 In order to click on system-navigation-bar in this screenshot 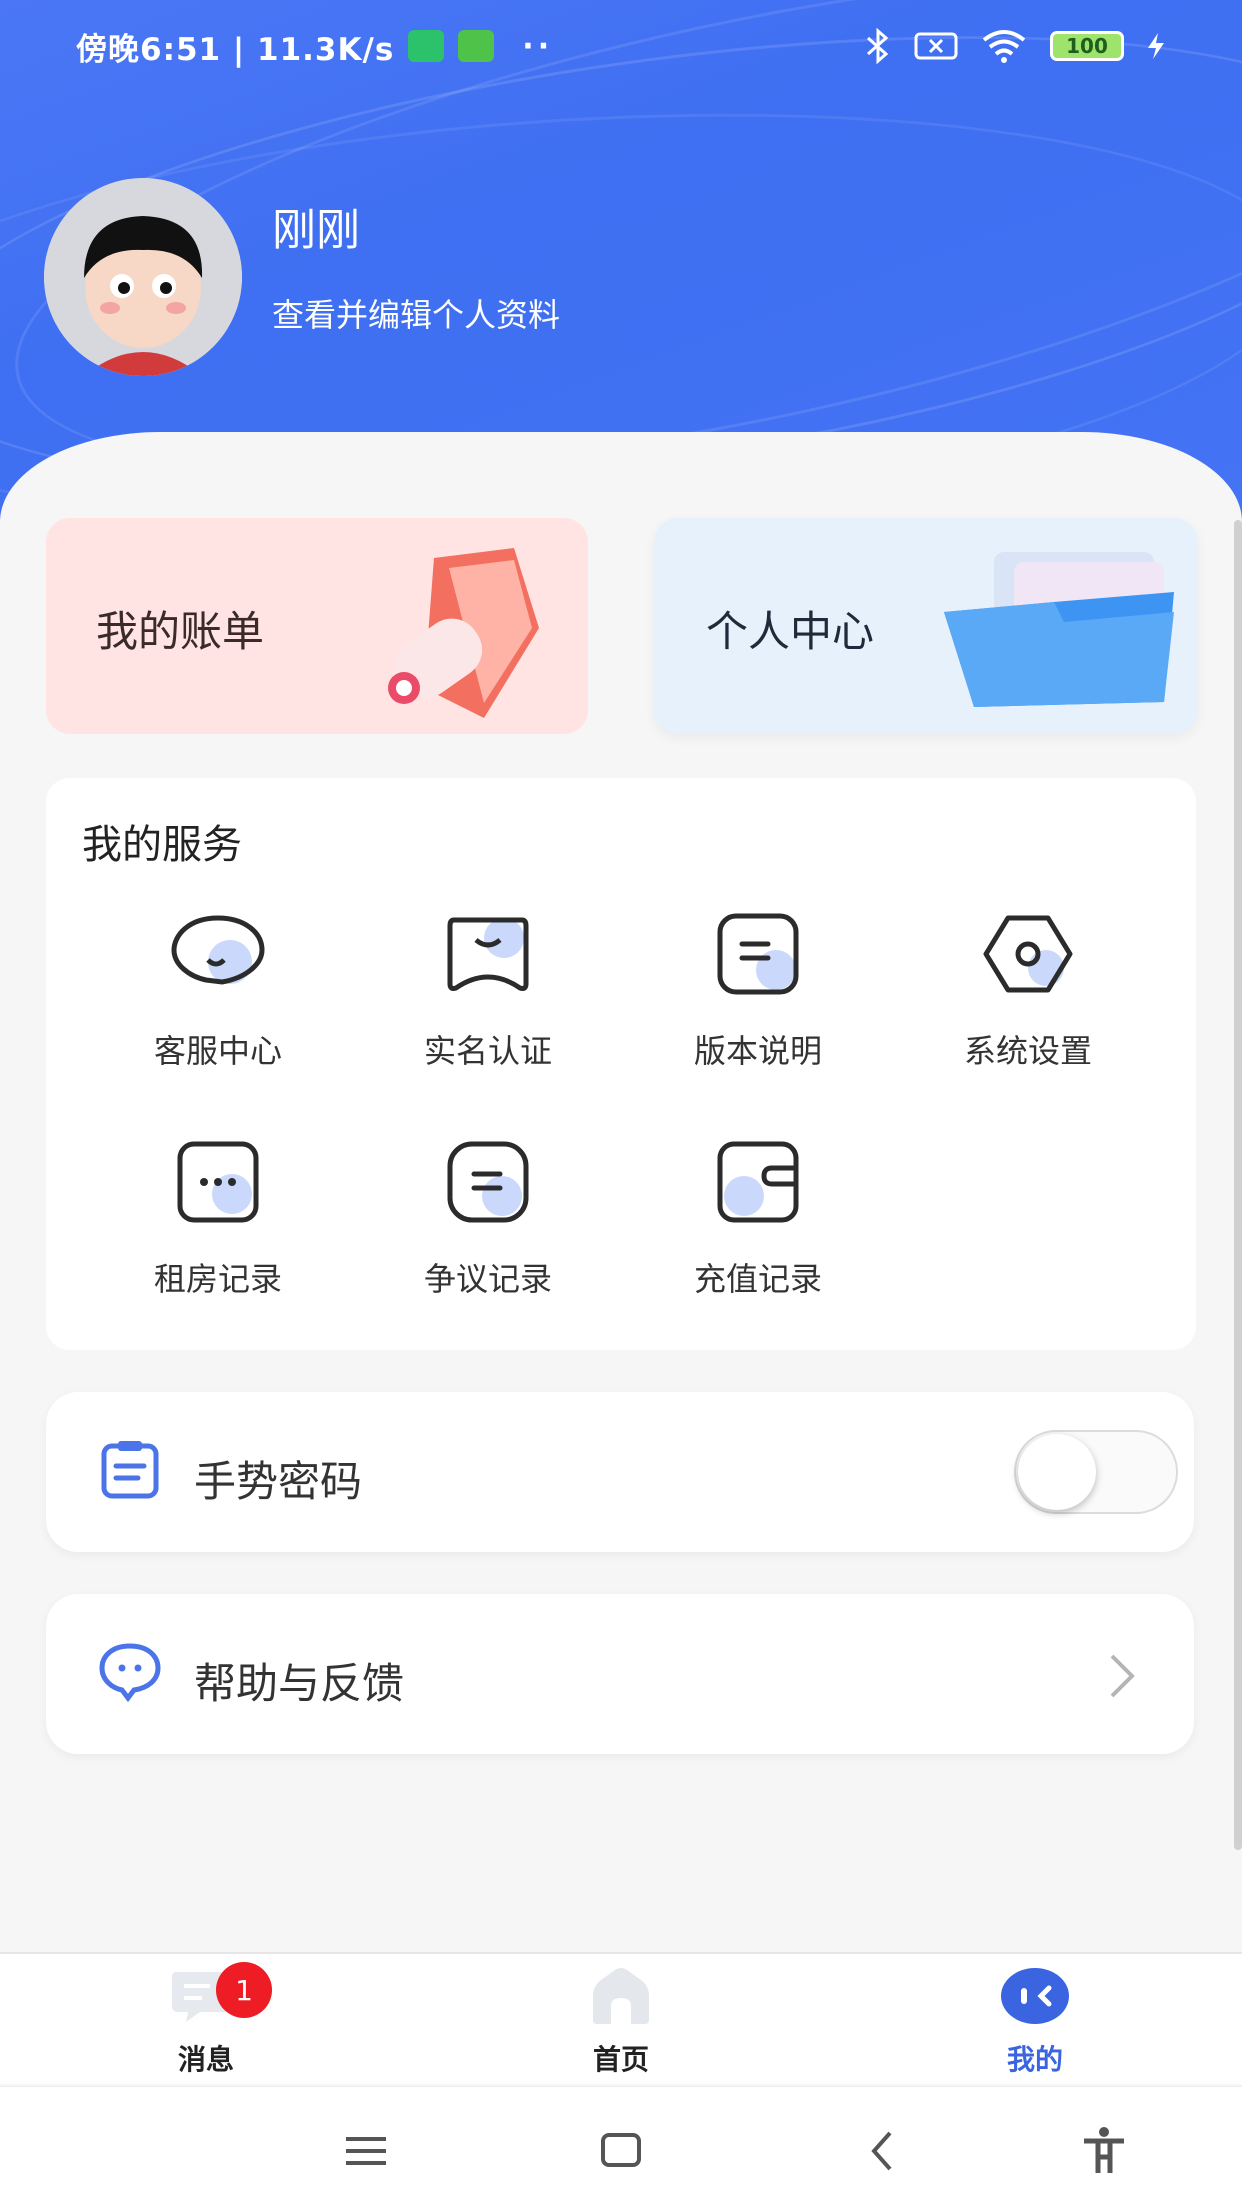, I will do `click(621, 2147)`.